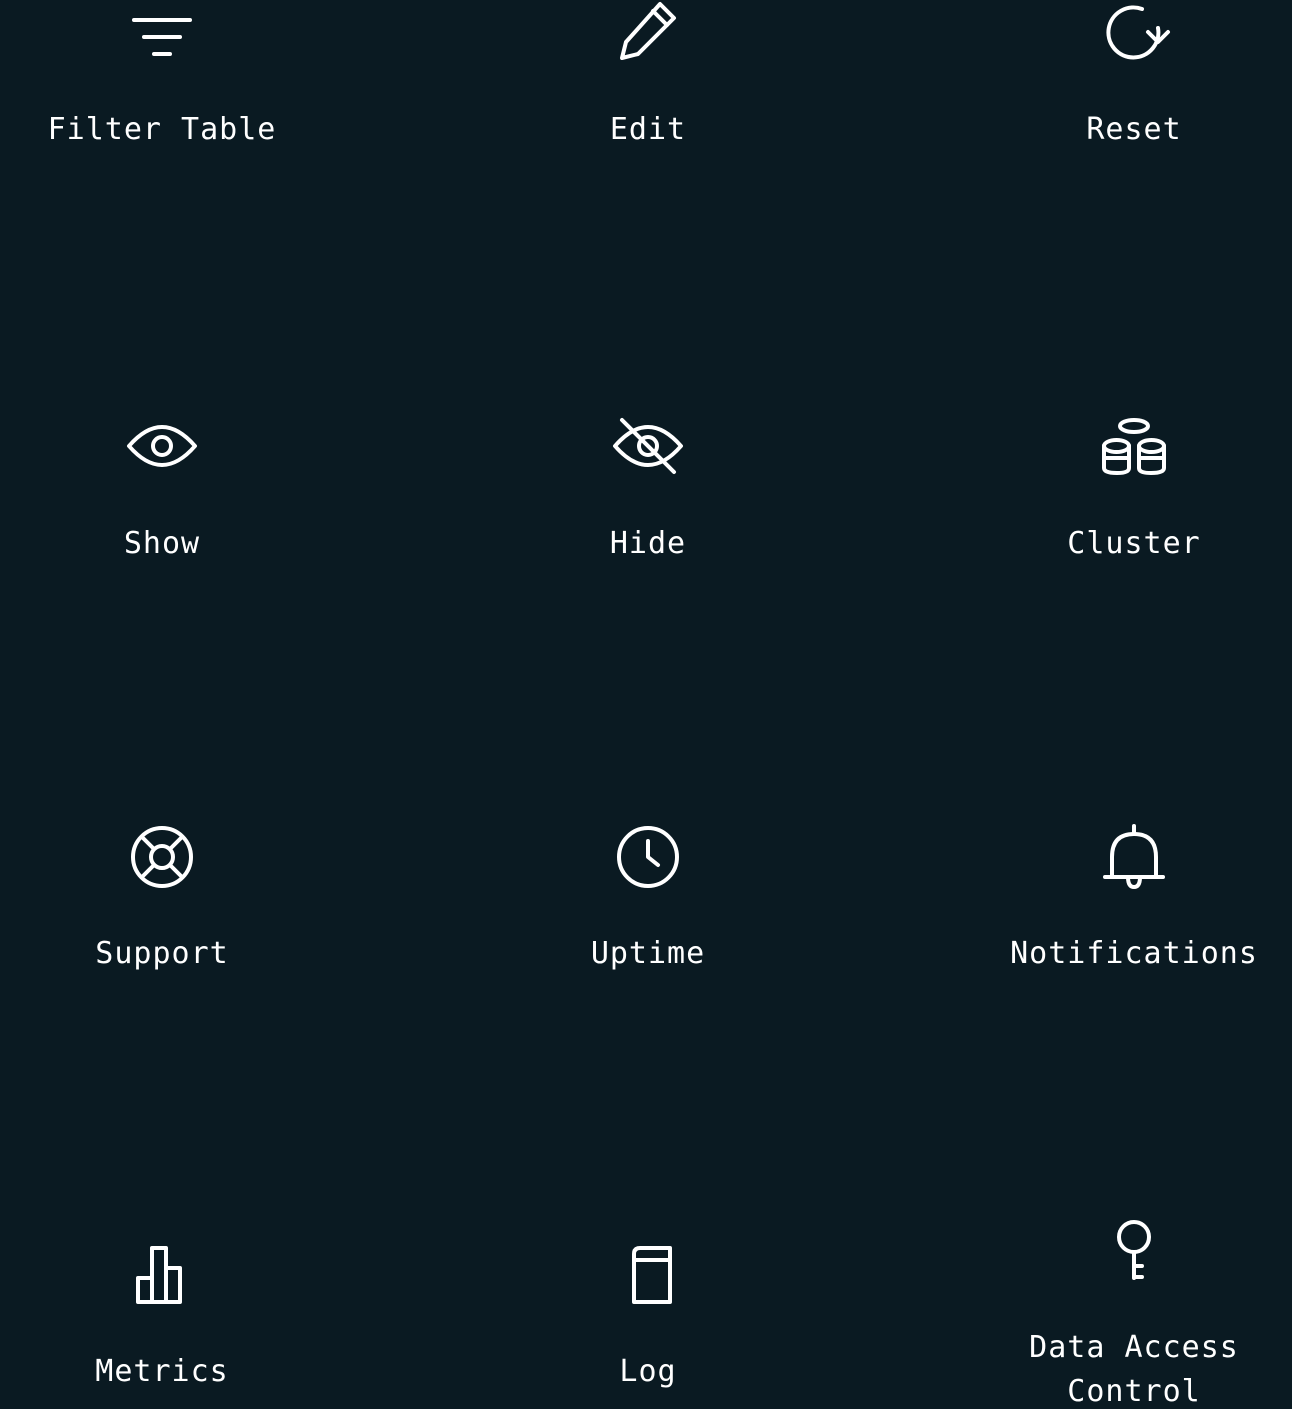 The image size is (1292, 1409). What do you see at coordinates (162, 1276) in the screenshot?
I see `bar-chart-icon` at bounding box center [162, 1276].